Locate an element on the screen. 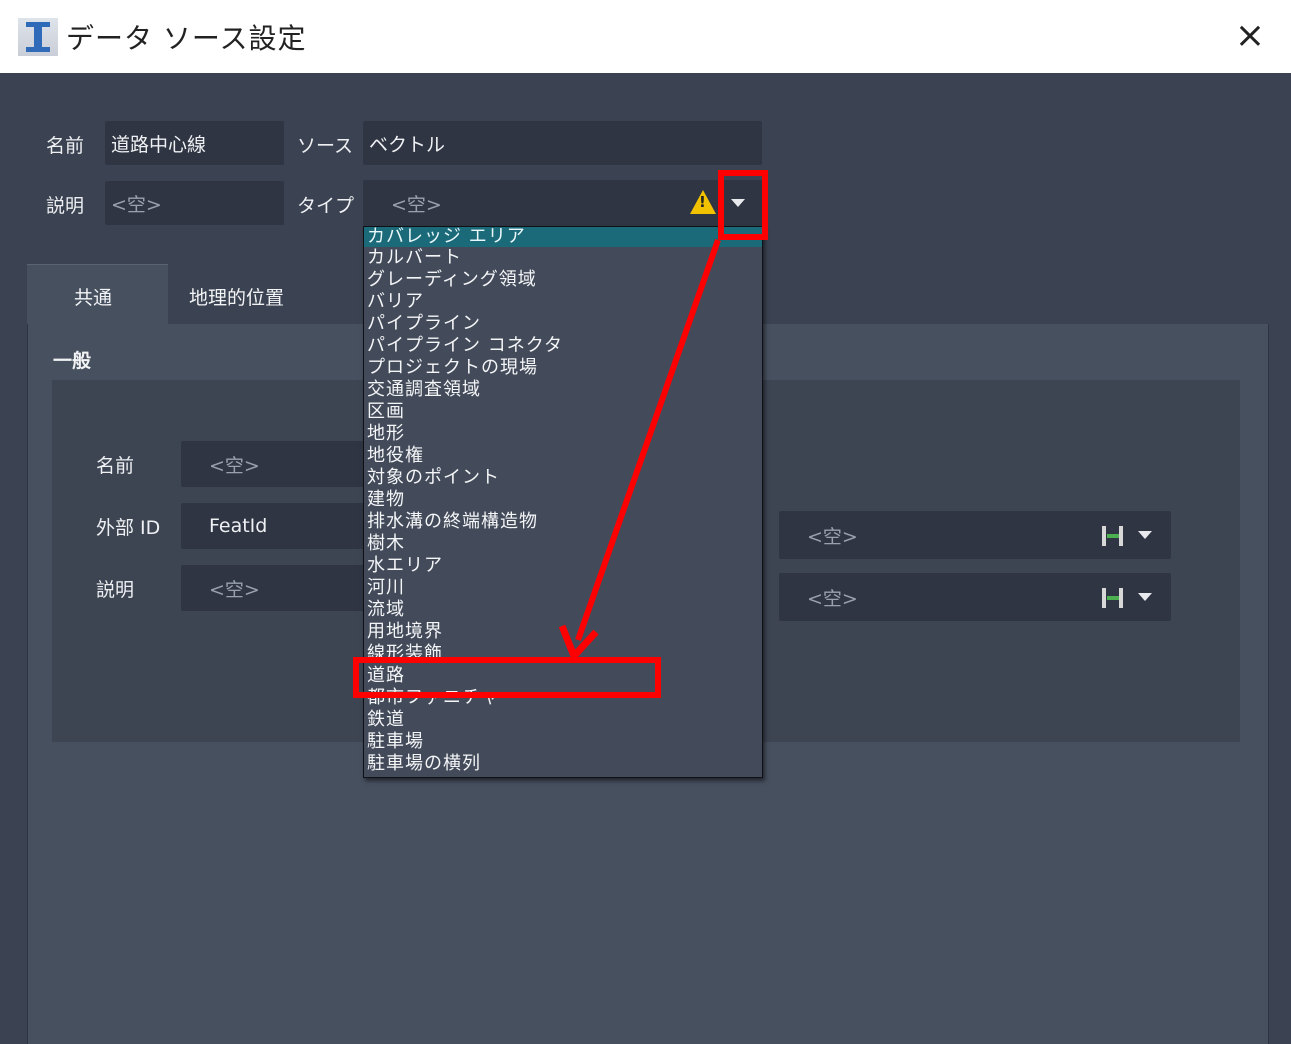 This screenshot has width=1291, height=1044. annotation-box-dropdown-button is located at coordinates (743, 205).